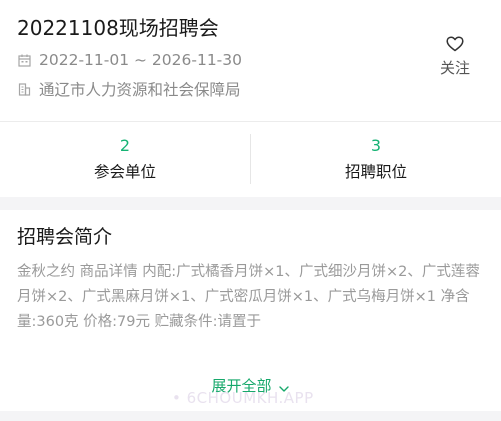 The width and height of the screenshot is (501, 421). What do you see at coordinates (140, 60) in the screenshot?
I see `date-range-text: 2022-11-01 ~ 2026-11-30` at bounding box center [140, 60].